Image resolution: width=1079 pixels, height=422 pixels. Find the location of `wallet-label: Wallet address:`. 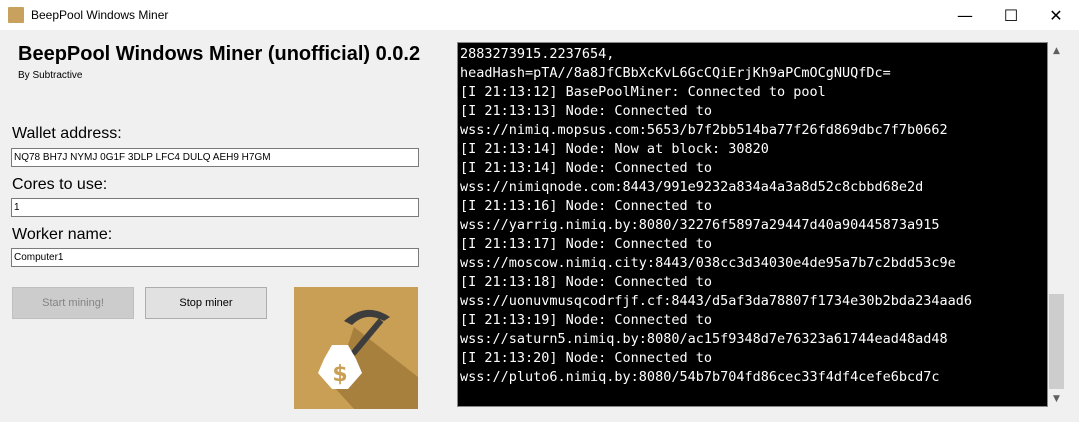

wallet-label: Wallet address: is located at coordinates (67, 133).